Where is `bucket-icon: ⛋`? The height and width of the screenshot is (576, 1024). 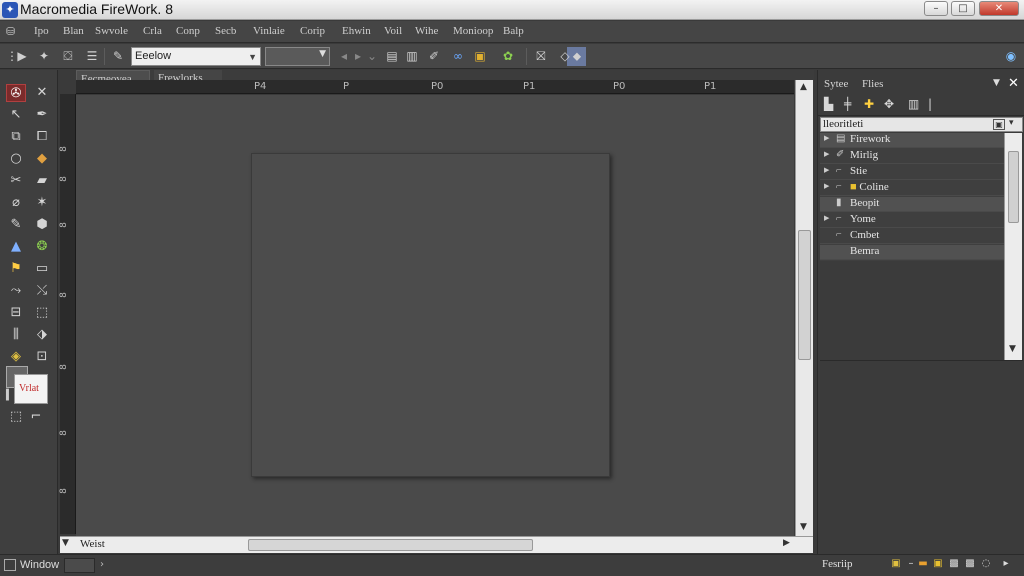
bucket-icon: ⛋ is located at coordinates (68, 56).